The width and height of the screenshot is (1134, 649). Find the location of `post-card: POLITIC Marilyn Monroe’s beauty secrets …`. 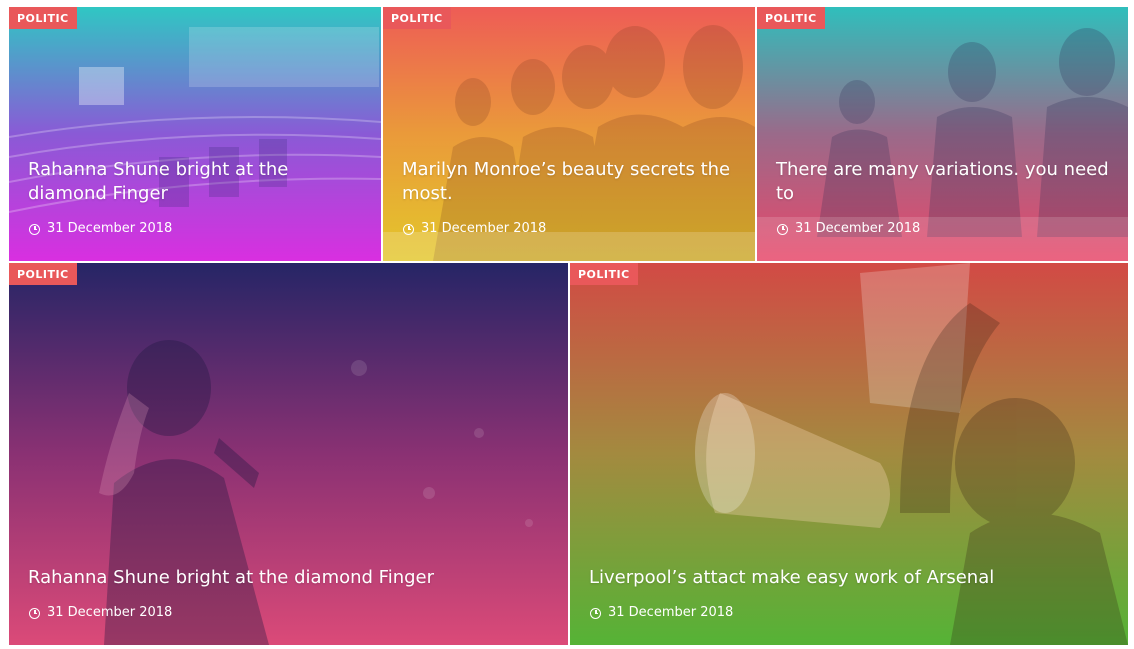

post-card: POLITIC Marilyn Monroe’s beauty secrets … is located at coordinates (569, 134).